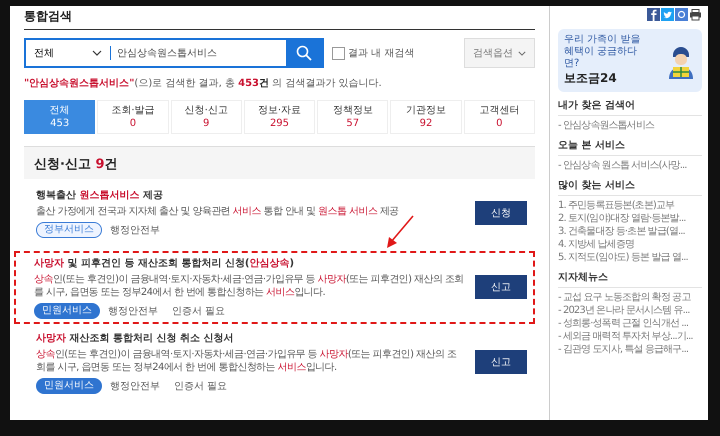  What do you see at coordinates (203, 83) in the screenshot?
I see `result-summary: "안심상속원스톱서비스"(으)로 검색한 결과, 총 453건 의 검색결과가 있습니다.` at bounding box center [203, 83].